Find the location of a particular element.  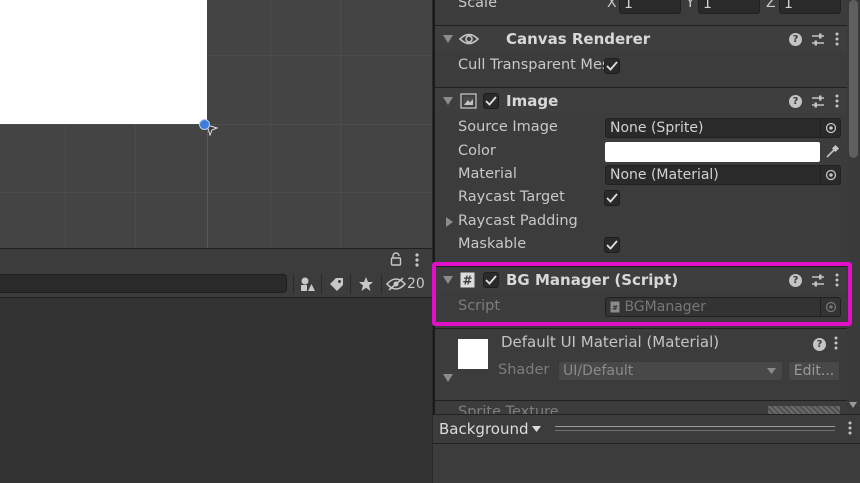

filter-by-type-icon is located at coordinates (307, 284).